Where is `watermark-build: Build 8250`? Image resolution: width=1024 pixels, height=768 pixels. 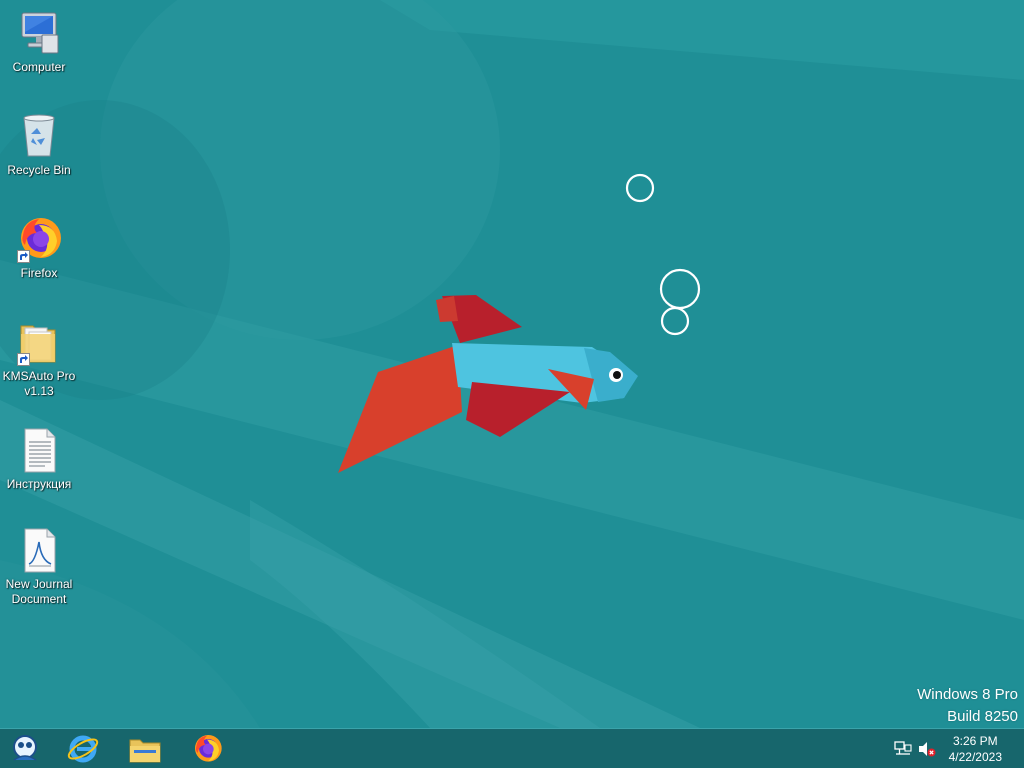
watermark-build: Build 8250 is located at coordinates (982, 716).